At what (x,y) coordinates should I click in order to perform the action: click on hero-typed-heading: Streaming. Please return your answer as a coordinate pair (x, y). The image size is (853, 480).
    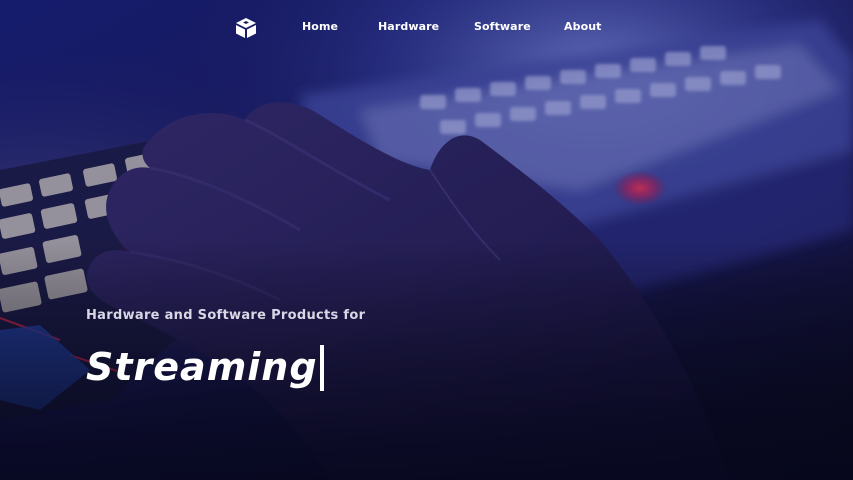
    Looking at the image, I should click on (205, 367).